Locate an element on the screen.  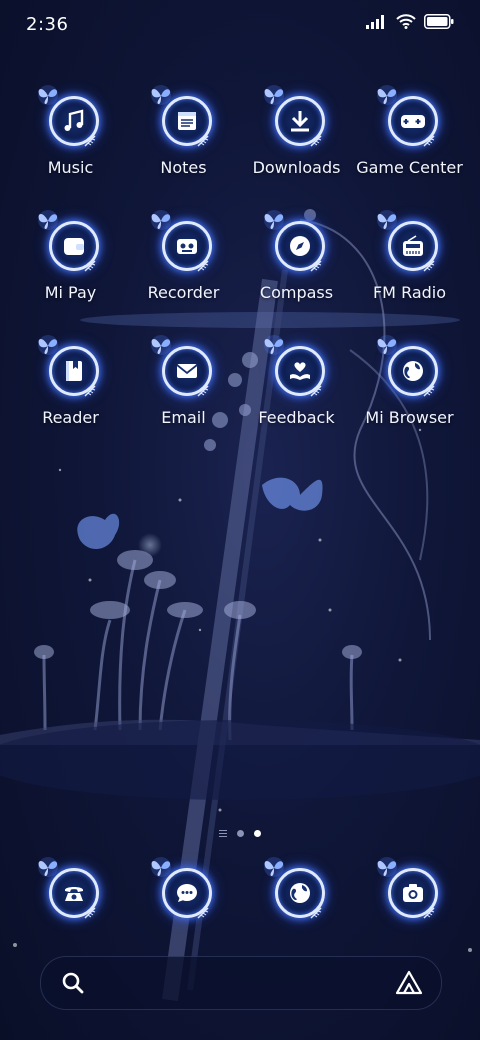
app-row: Mi Pay Recorder Compass FM Radio is located at coordinates (240, 277).